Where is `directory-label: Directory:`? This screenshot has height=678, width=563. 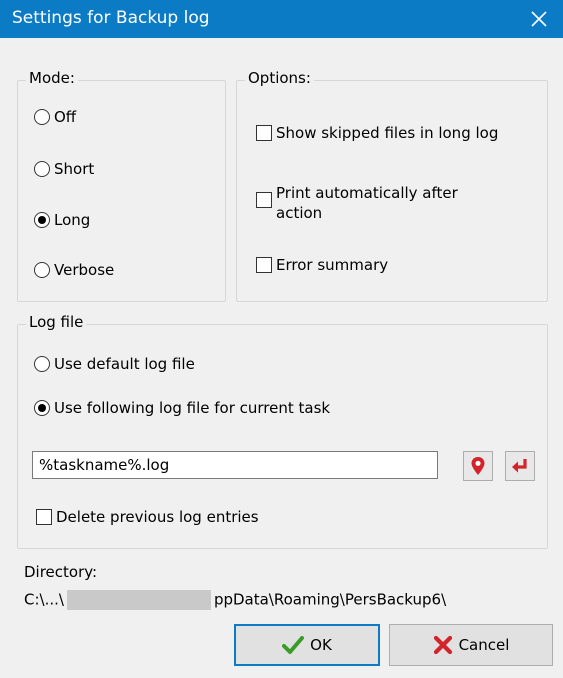
directory-label: Directory: is located at coordinates (61, 572).